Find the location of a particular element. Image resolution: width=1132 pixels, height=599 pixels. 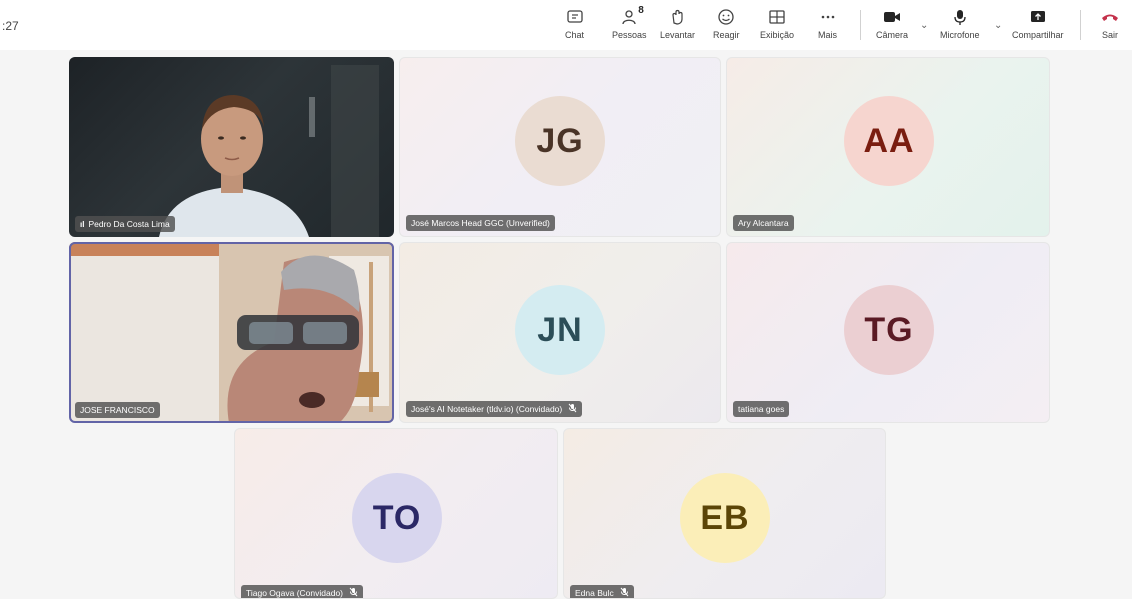

participant-name-tag: Ary Alcantara is located at coordinates (763, 223).